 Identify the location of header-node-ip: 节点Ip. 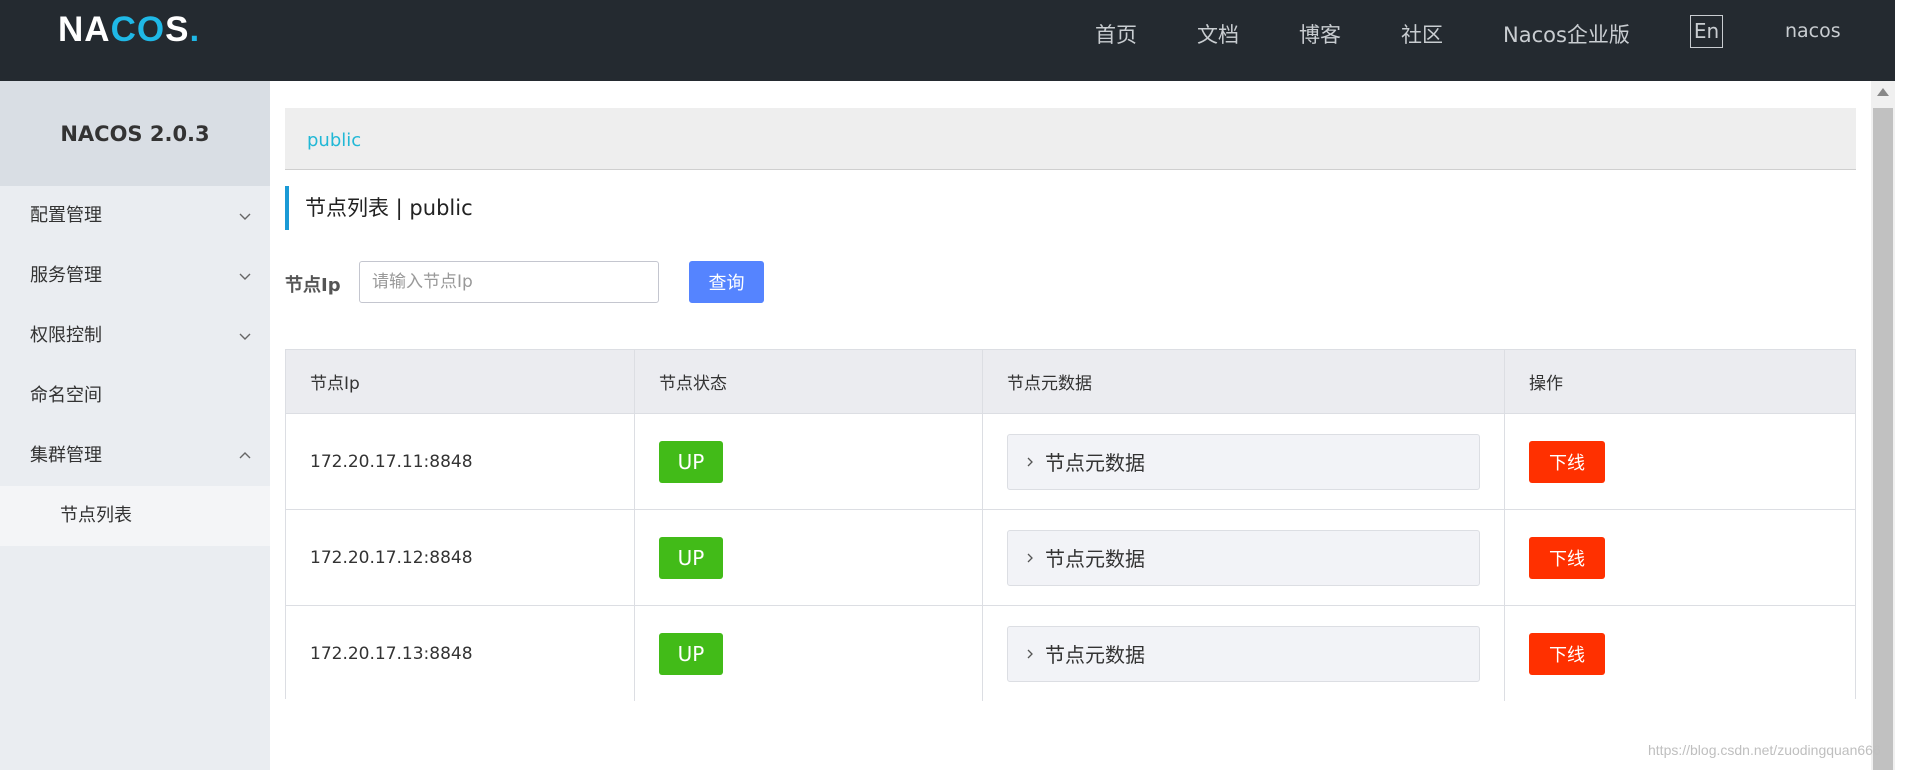
(460, 381).